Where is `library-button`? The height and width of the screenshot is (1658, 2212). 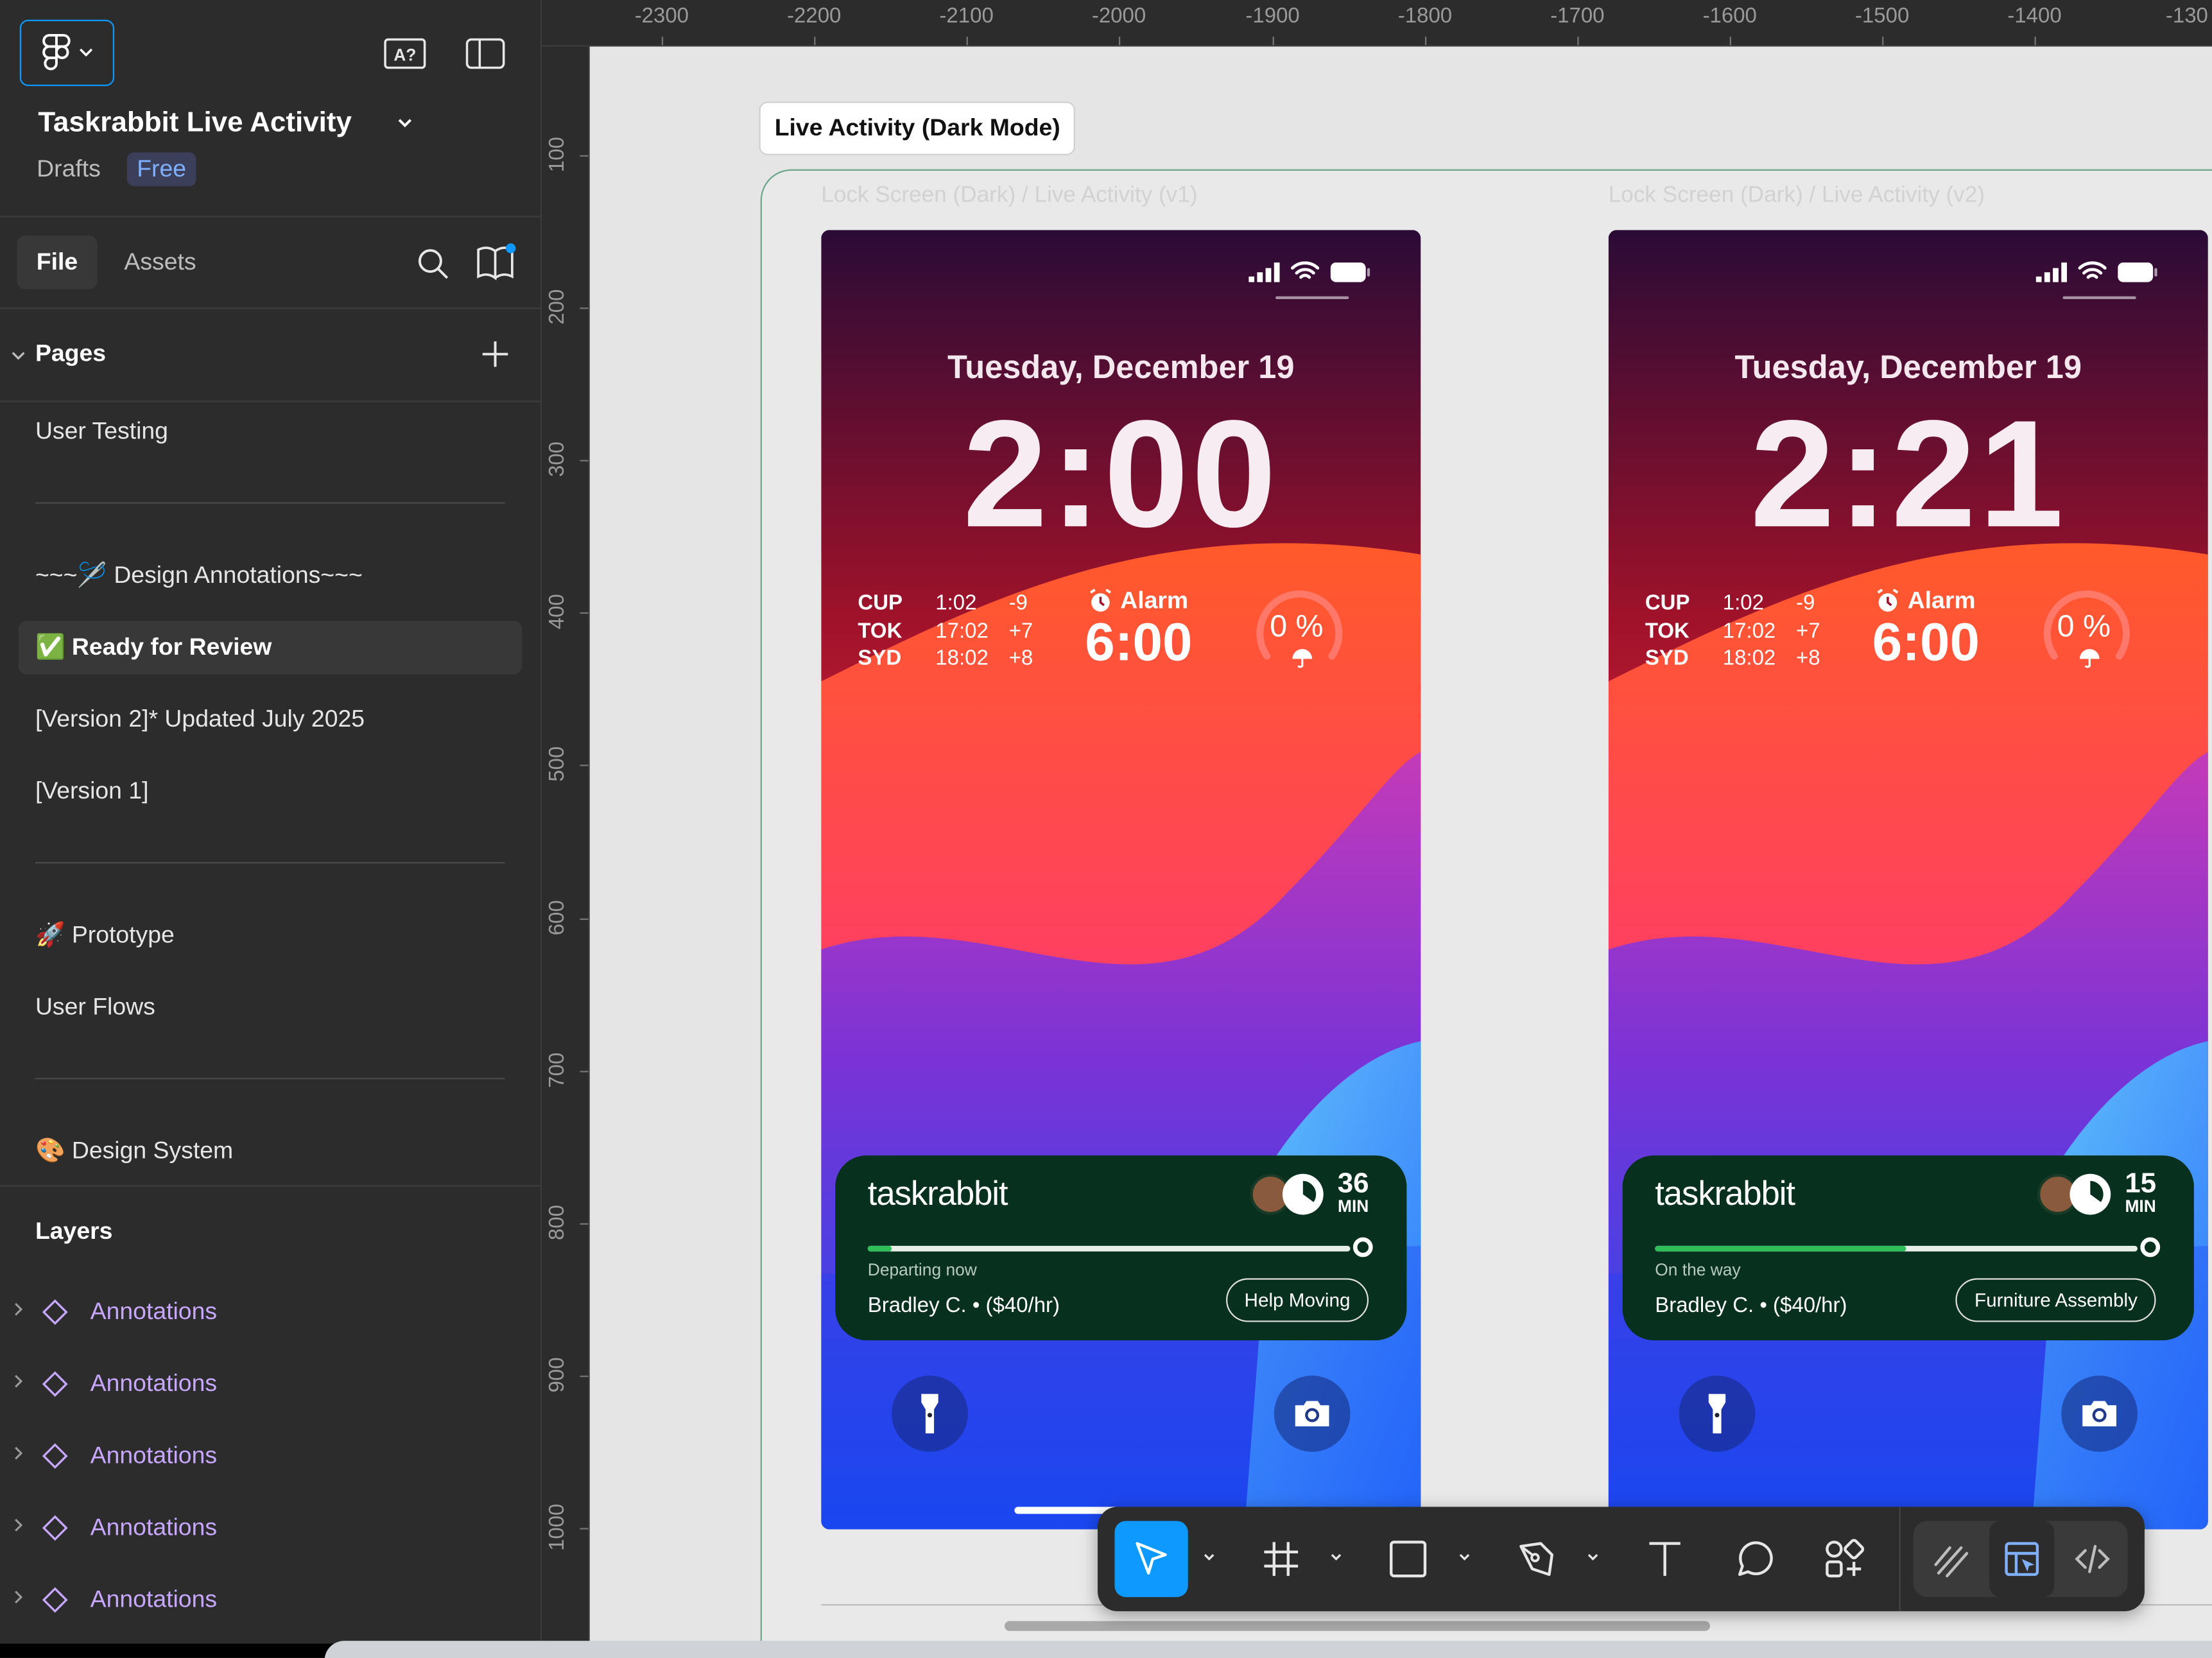
library-button is located at coordinates (497, 266).